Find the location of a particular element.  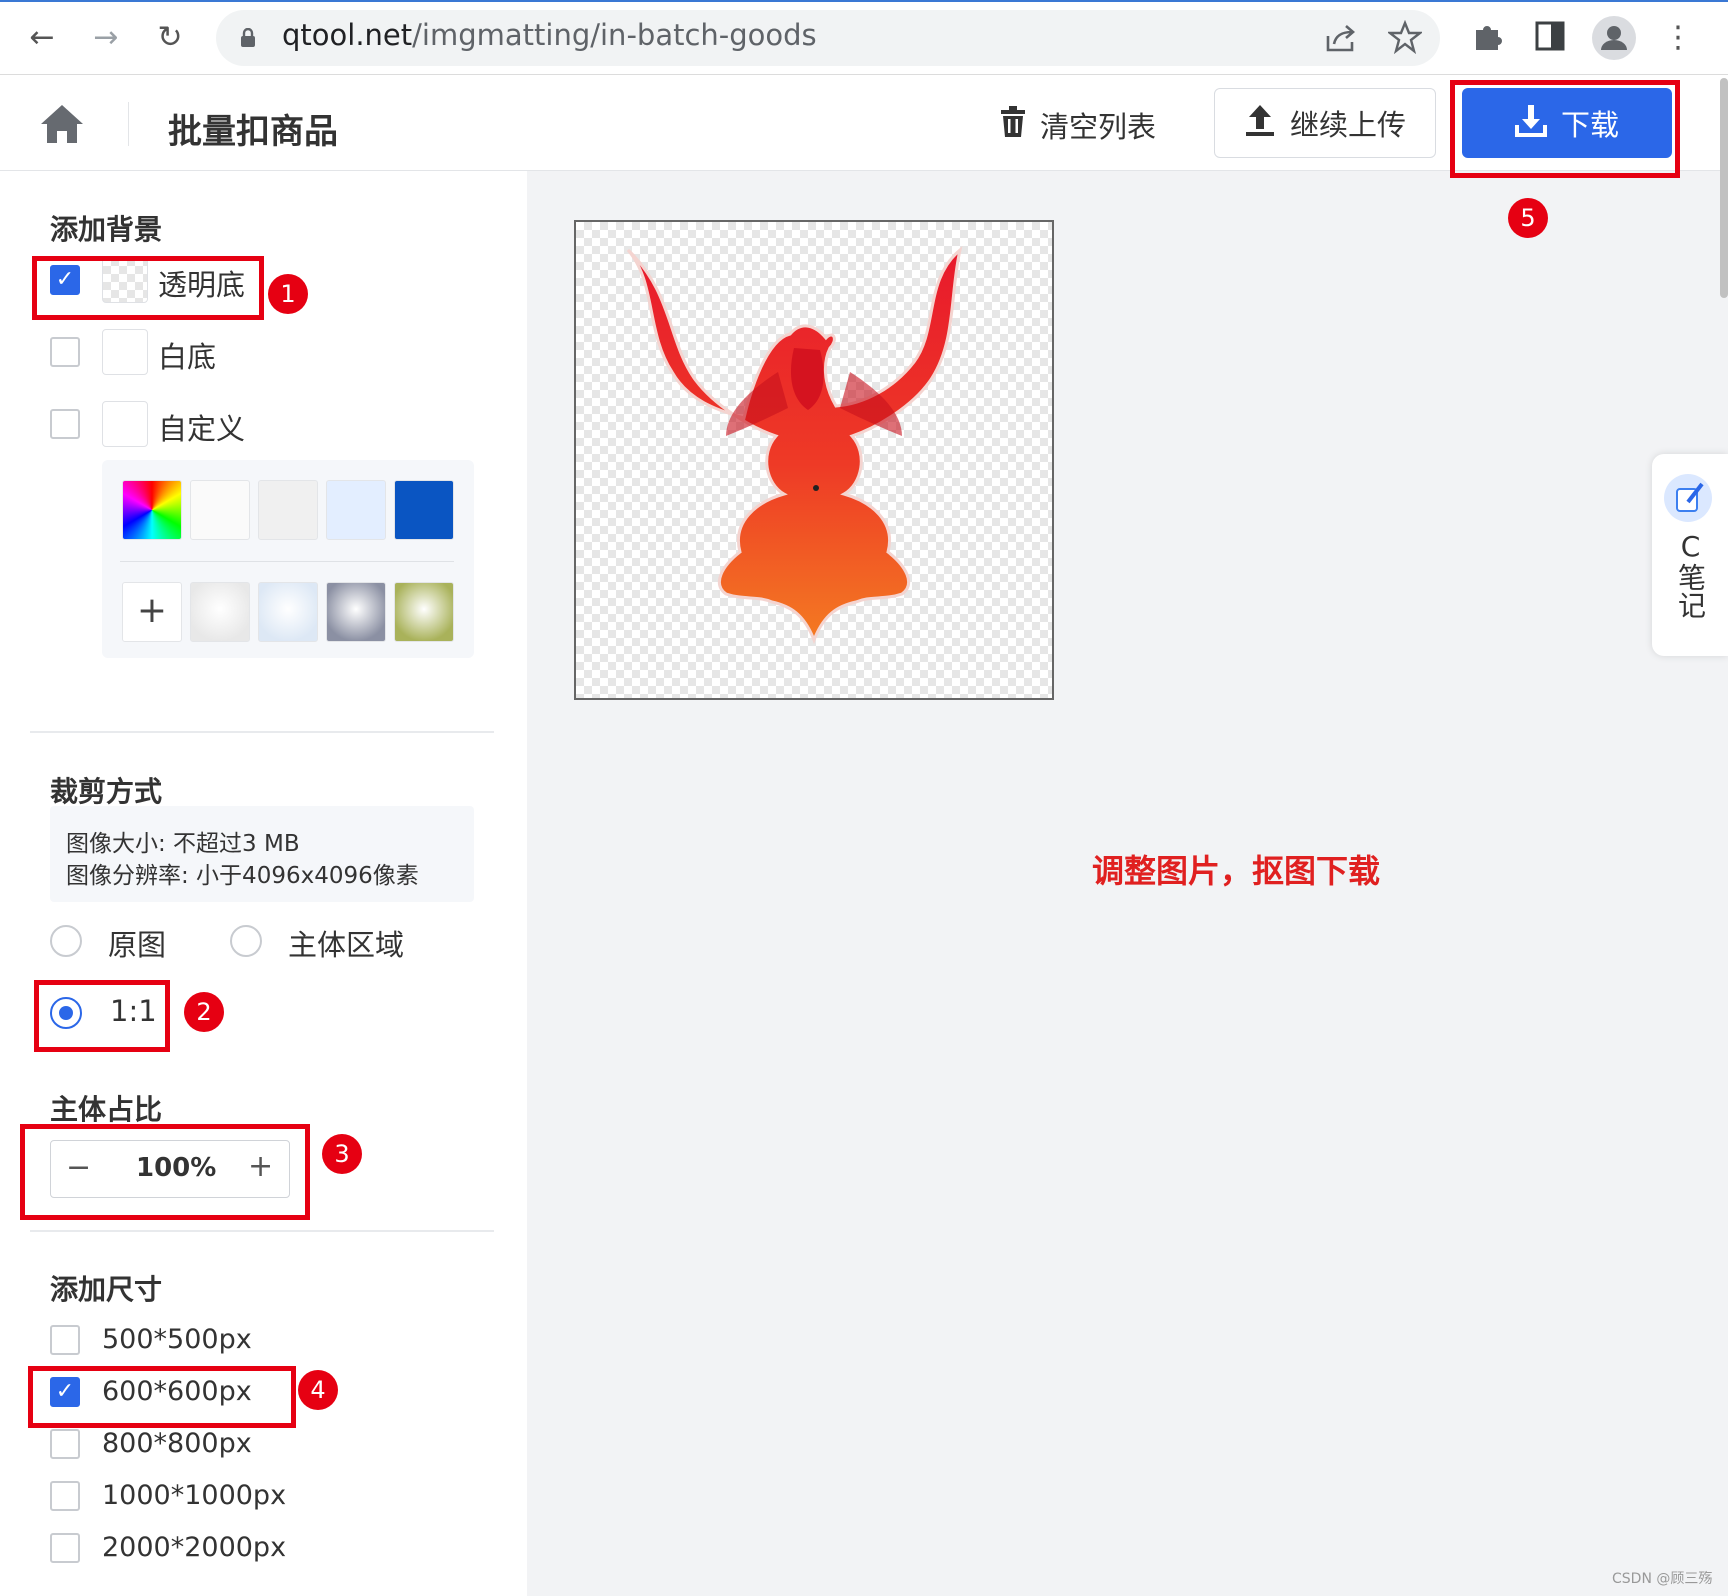

image-thumbnail is located at coordinates (814, 460).